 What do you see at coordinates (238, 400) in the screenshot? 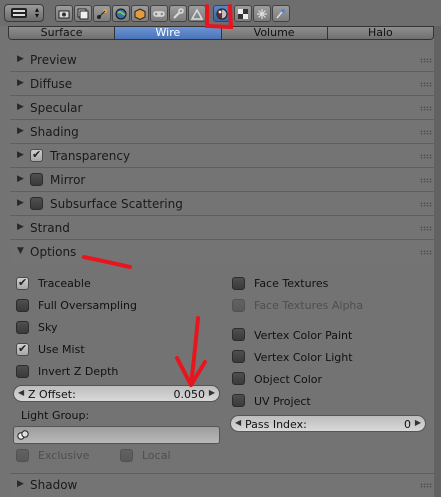
I see `uv-project-checkbox` at bounding box center [238, 400].